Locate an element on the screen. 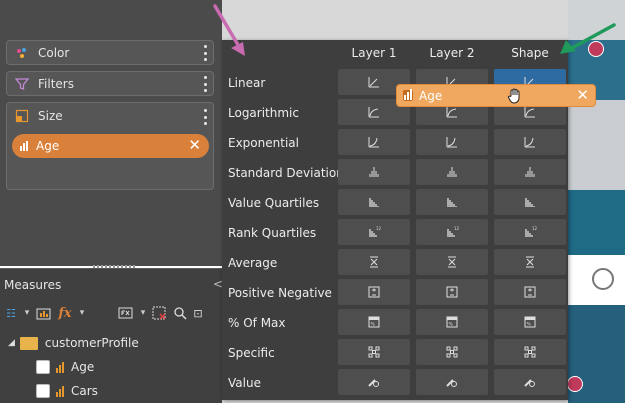  properties-icon: ⊡ is located at coordinates (198, 313).